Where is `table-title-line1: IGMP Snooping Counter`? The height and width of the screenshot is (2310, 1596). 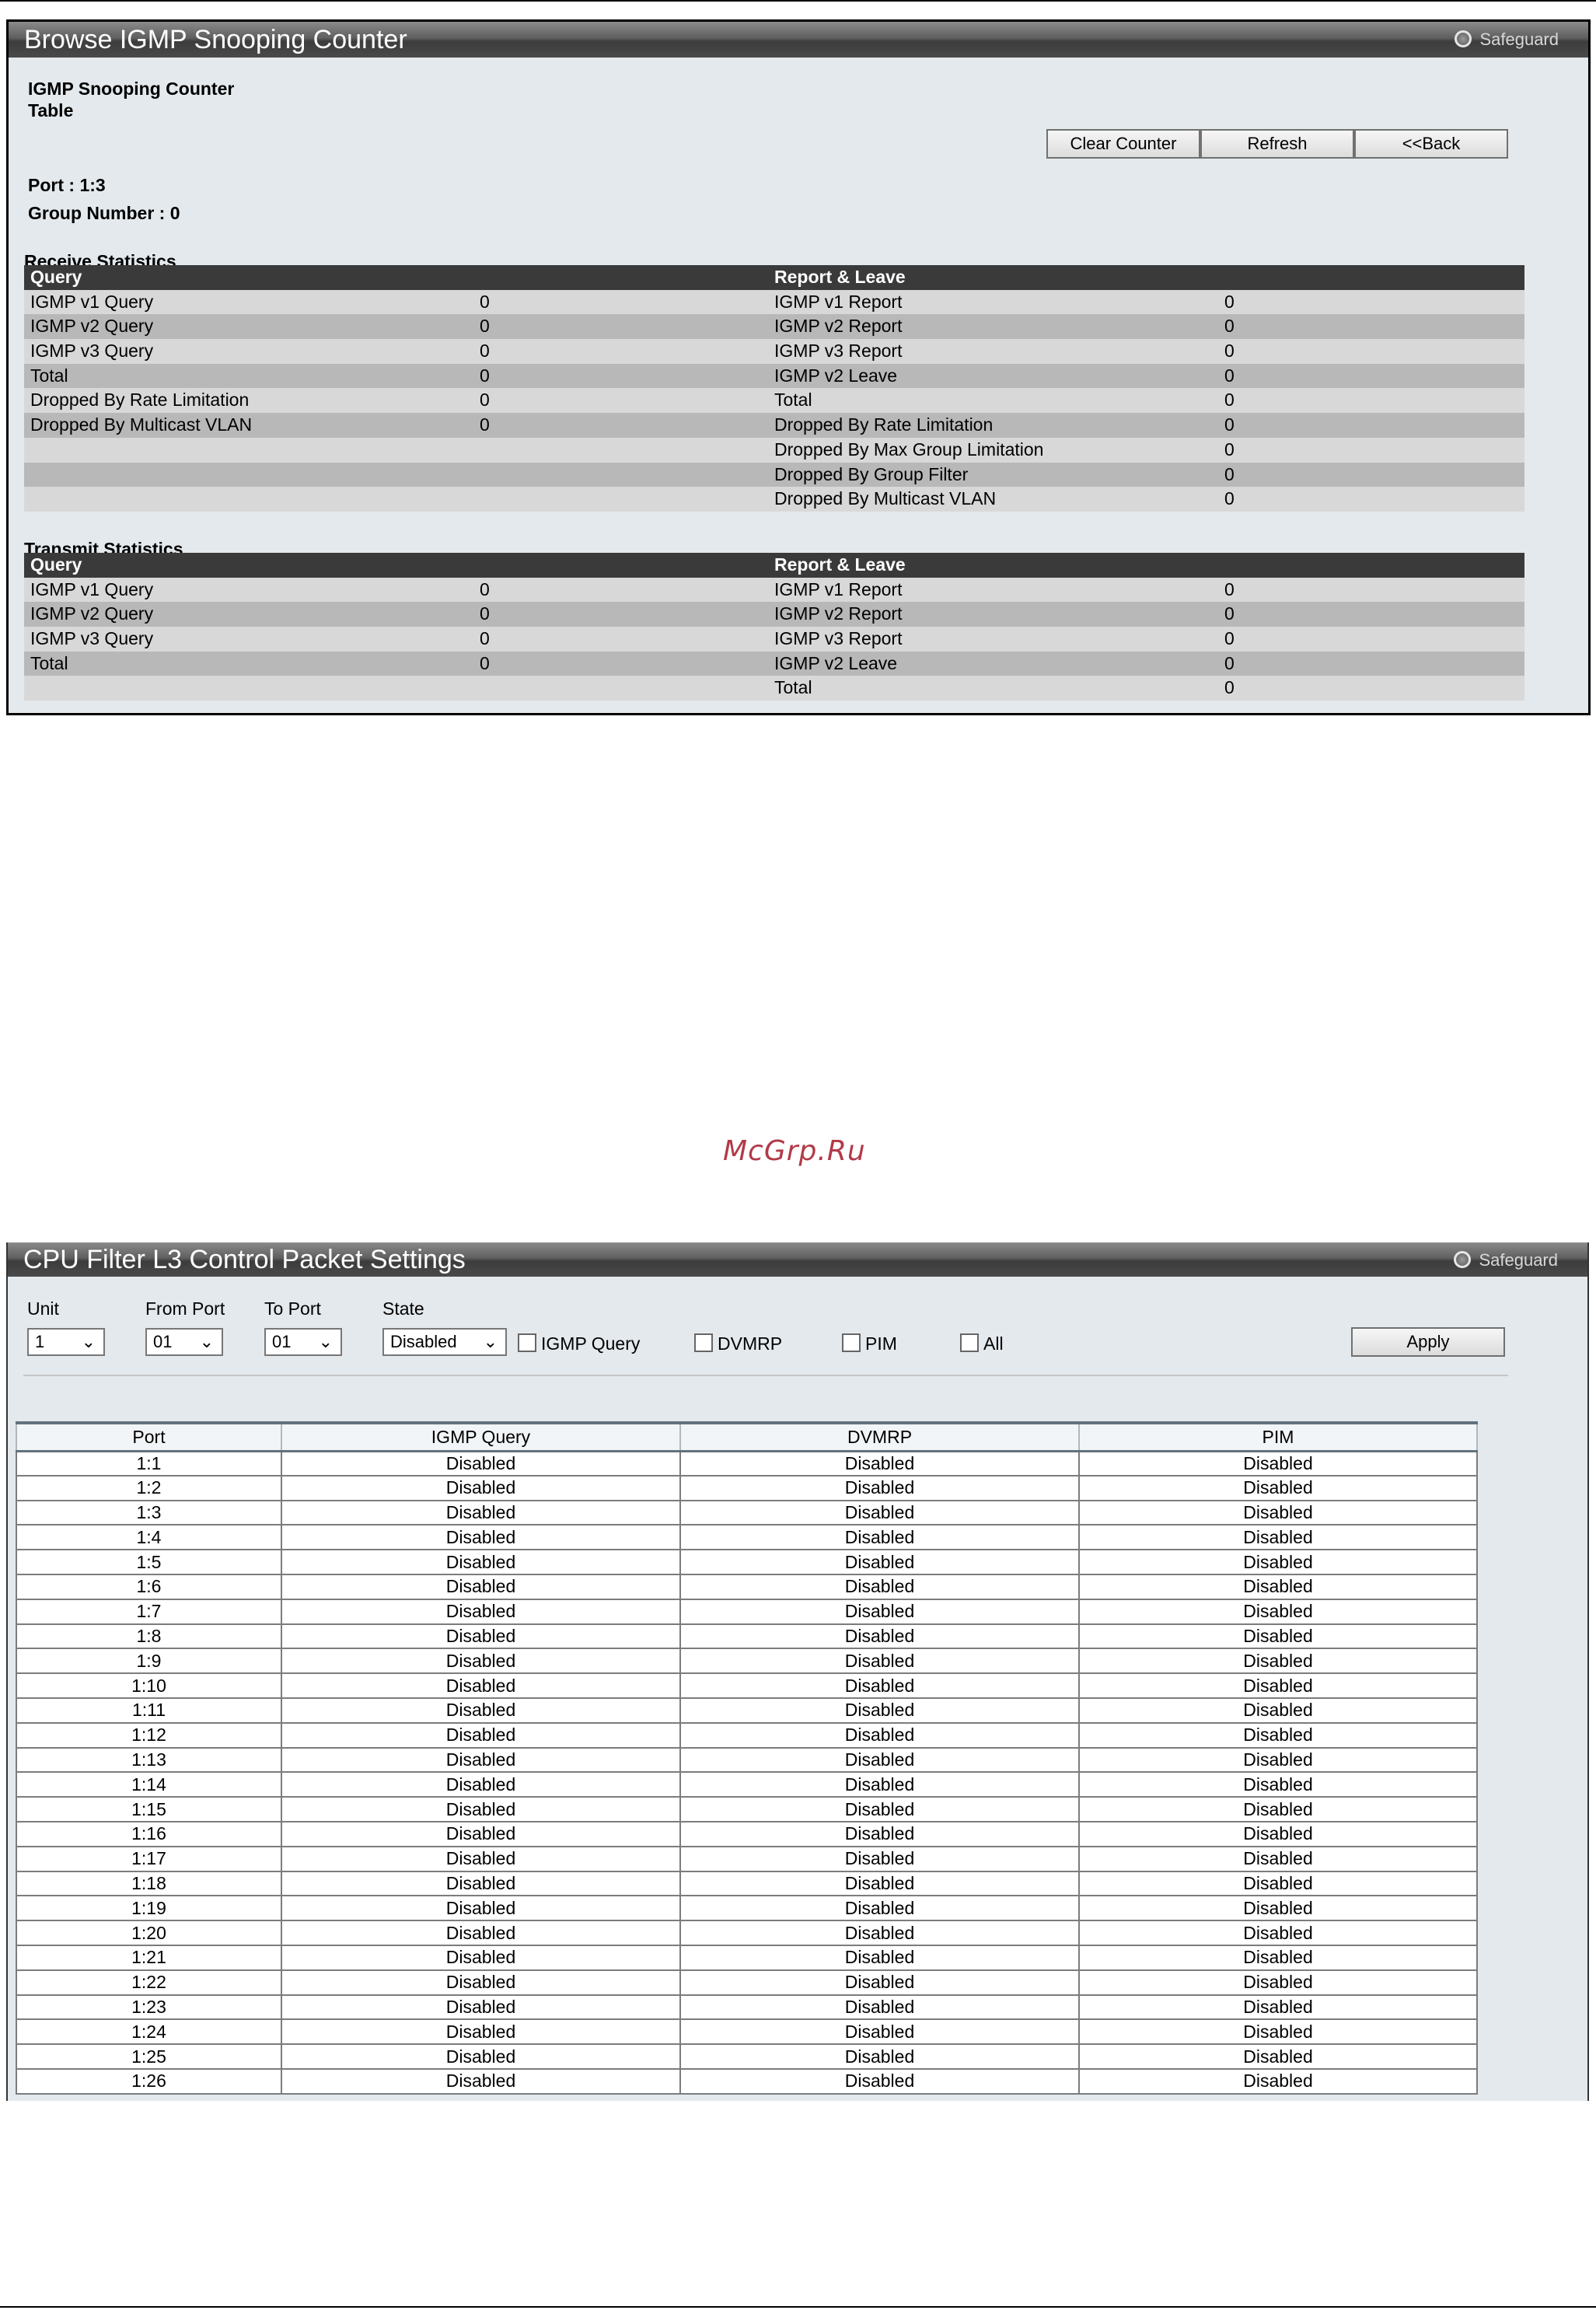
table-title-line1: IGMP Snooping Counter is located at coordinates (131, 89).